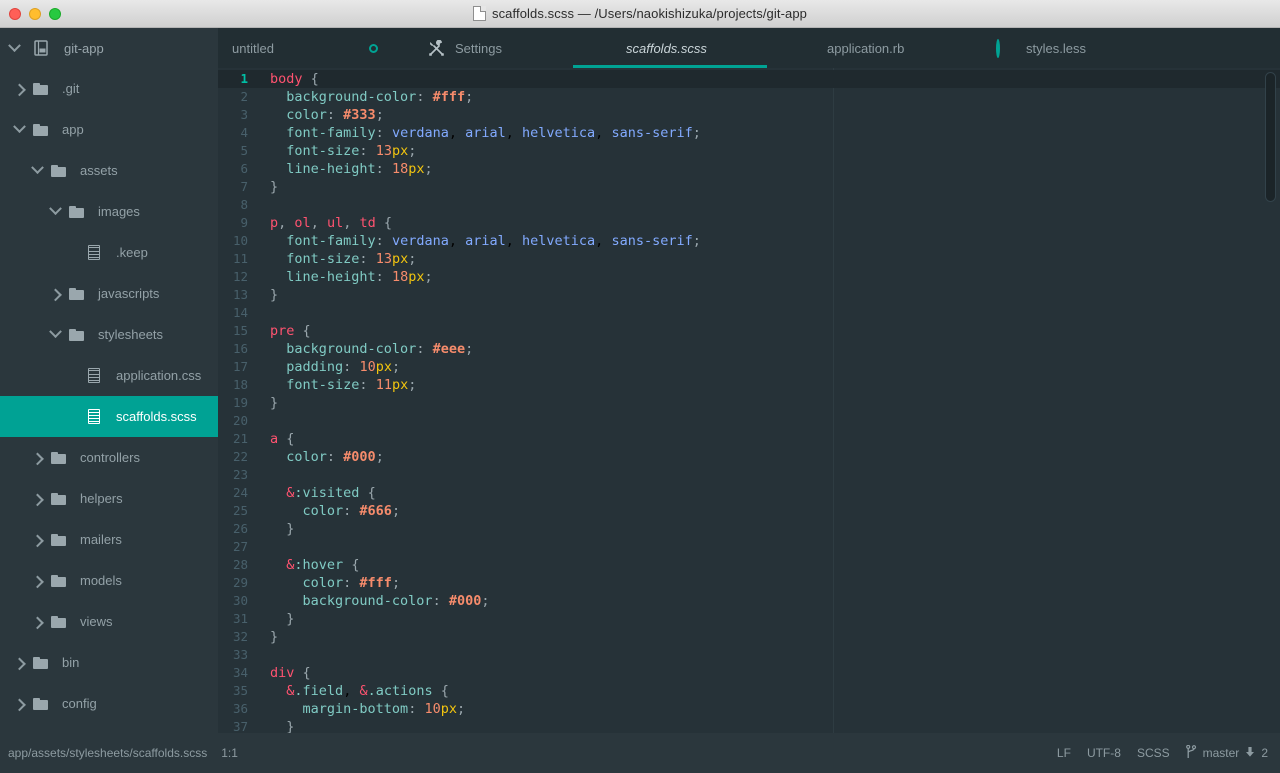 Image resolution: width=1280 pixels, height=773 pixels. Describe the element at coordinates (253, 48) in the screenshot. I see `tab-label: untitled` at that location.